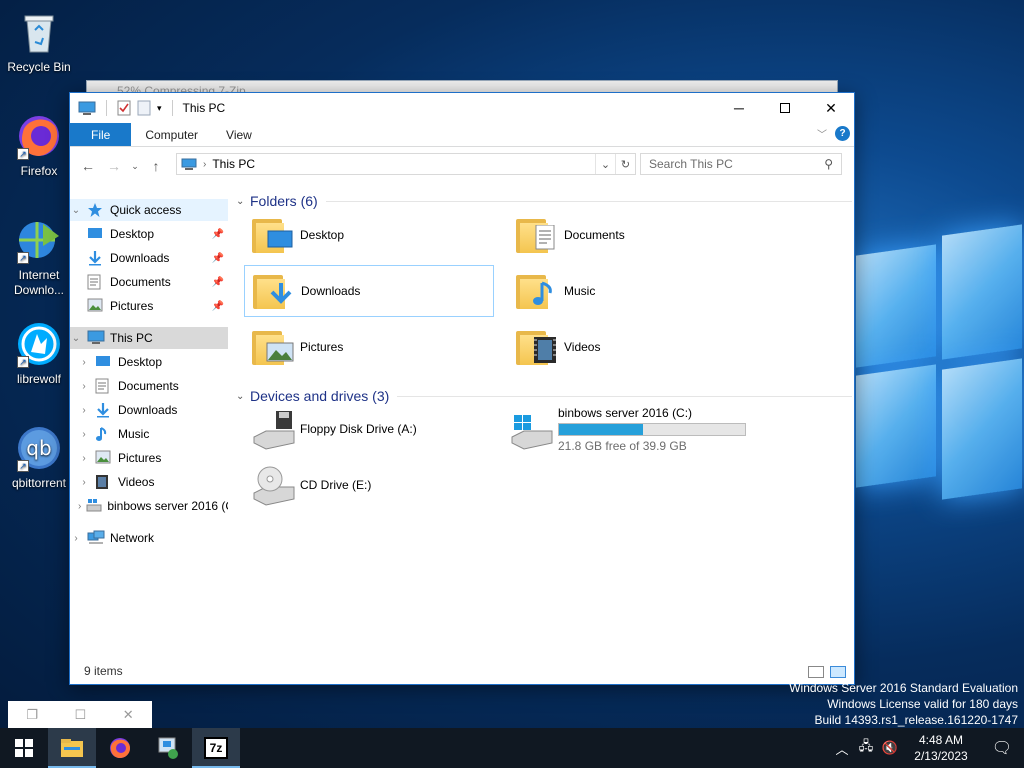  What do you see at coordinates (114, 166) in the screenshot?
I see `forward-button: →` at bounding box center [114, 166].